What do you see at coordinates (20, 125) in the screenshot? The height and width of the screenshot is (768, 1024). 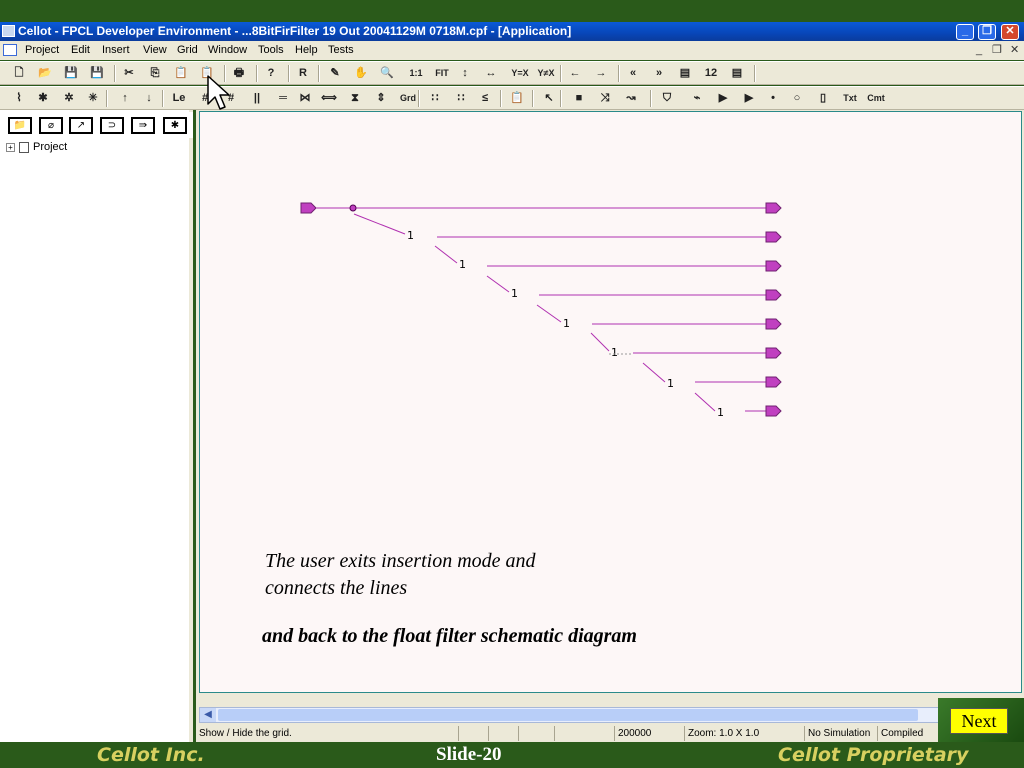 I see `palette-folder-icon: 📁` at bounding box center [20, 125].